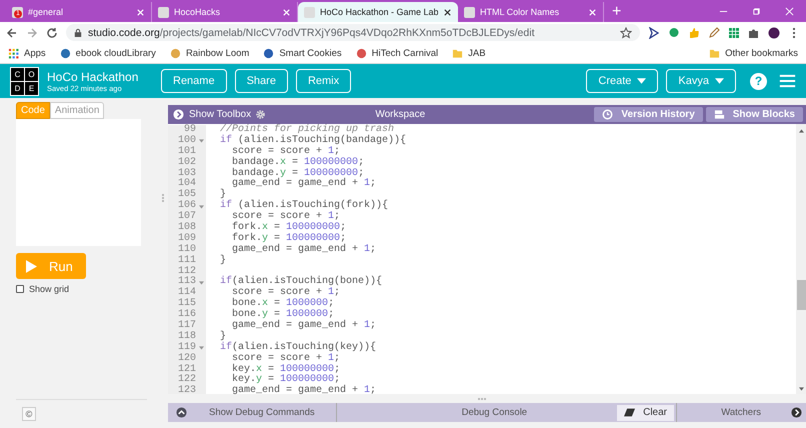 The height and width of the screenshot is (428, 806). Describe the element at coordinates (714, 32) in the screenshot. I see `pen-icon` at that location.